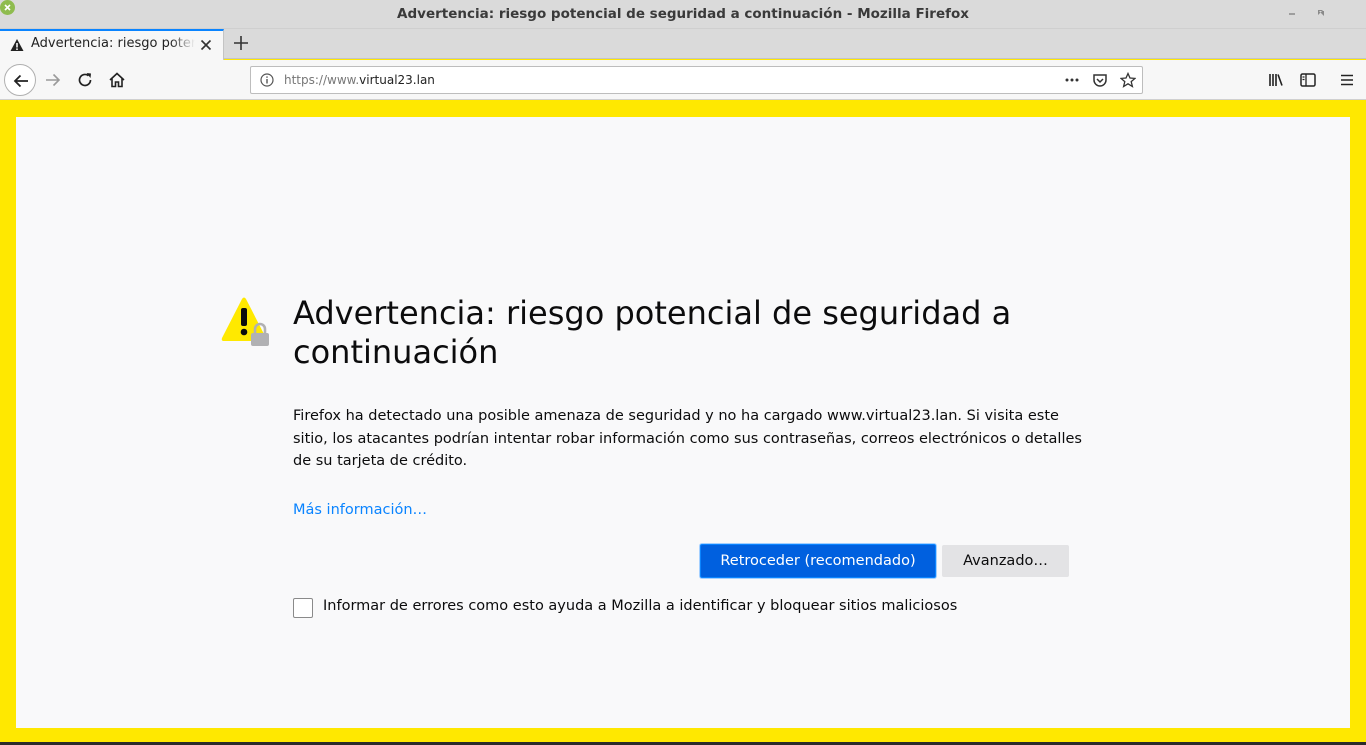 This screenshot has height=745, width=1366. Describe the element at coordinates (117, 80) in the screenshot. I see `home-icon` at that location.